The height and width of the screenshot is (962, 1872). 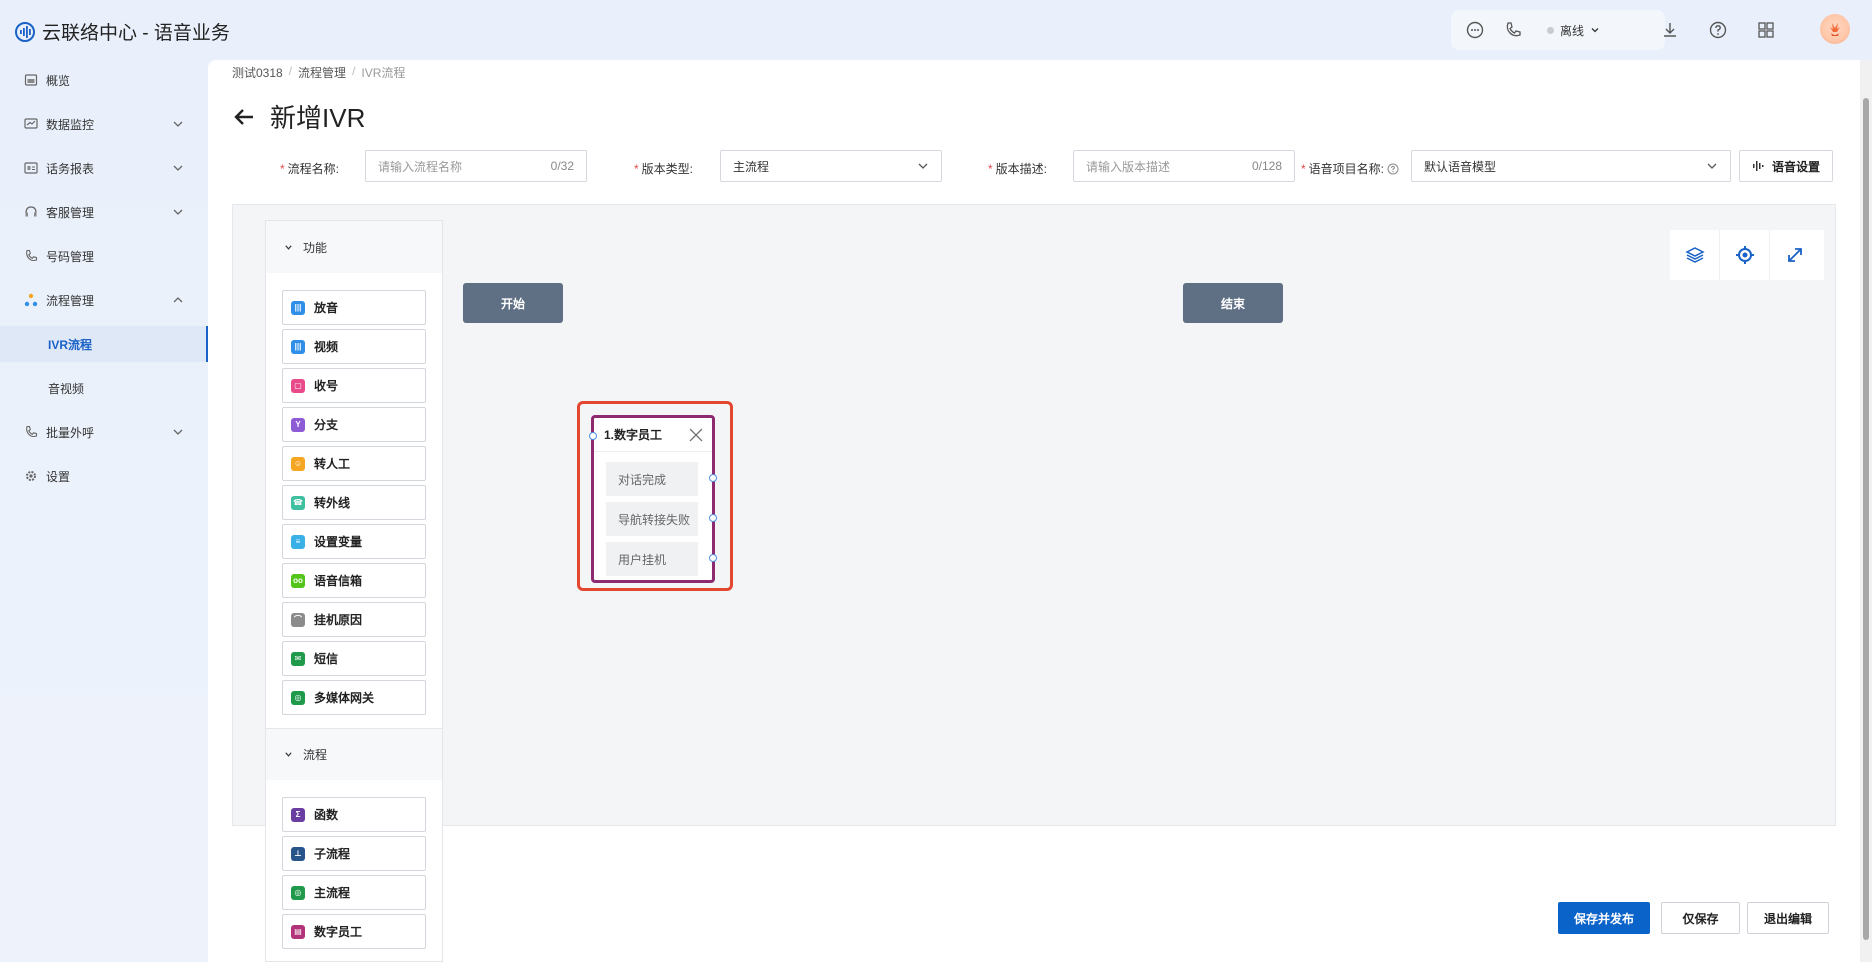 I want to click on digital-staff-icon: ▤, so click(x=298, y=931).